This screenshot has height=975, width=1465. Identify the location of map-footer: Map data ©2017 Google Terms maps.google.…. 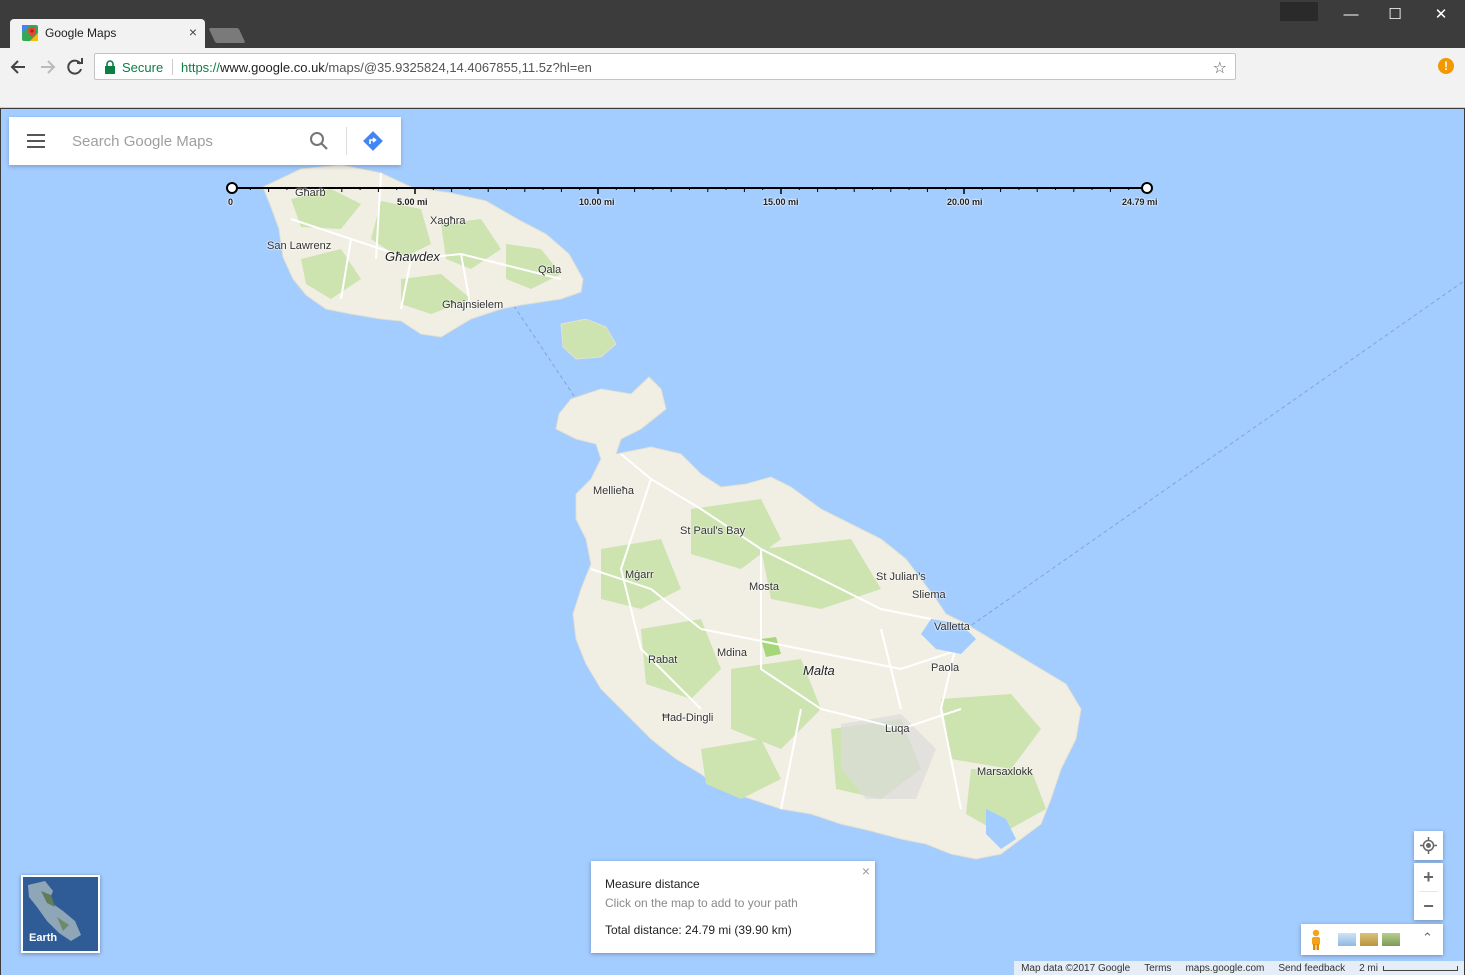
(1239, 968).